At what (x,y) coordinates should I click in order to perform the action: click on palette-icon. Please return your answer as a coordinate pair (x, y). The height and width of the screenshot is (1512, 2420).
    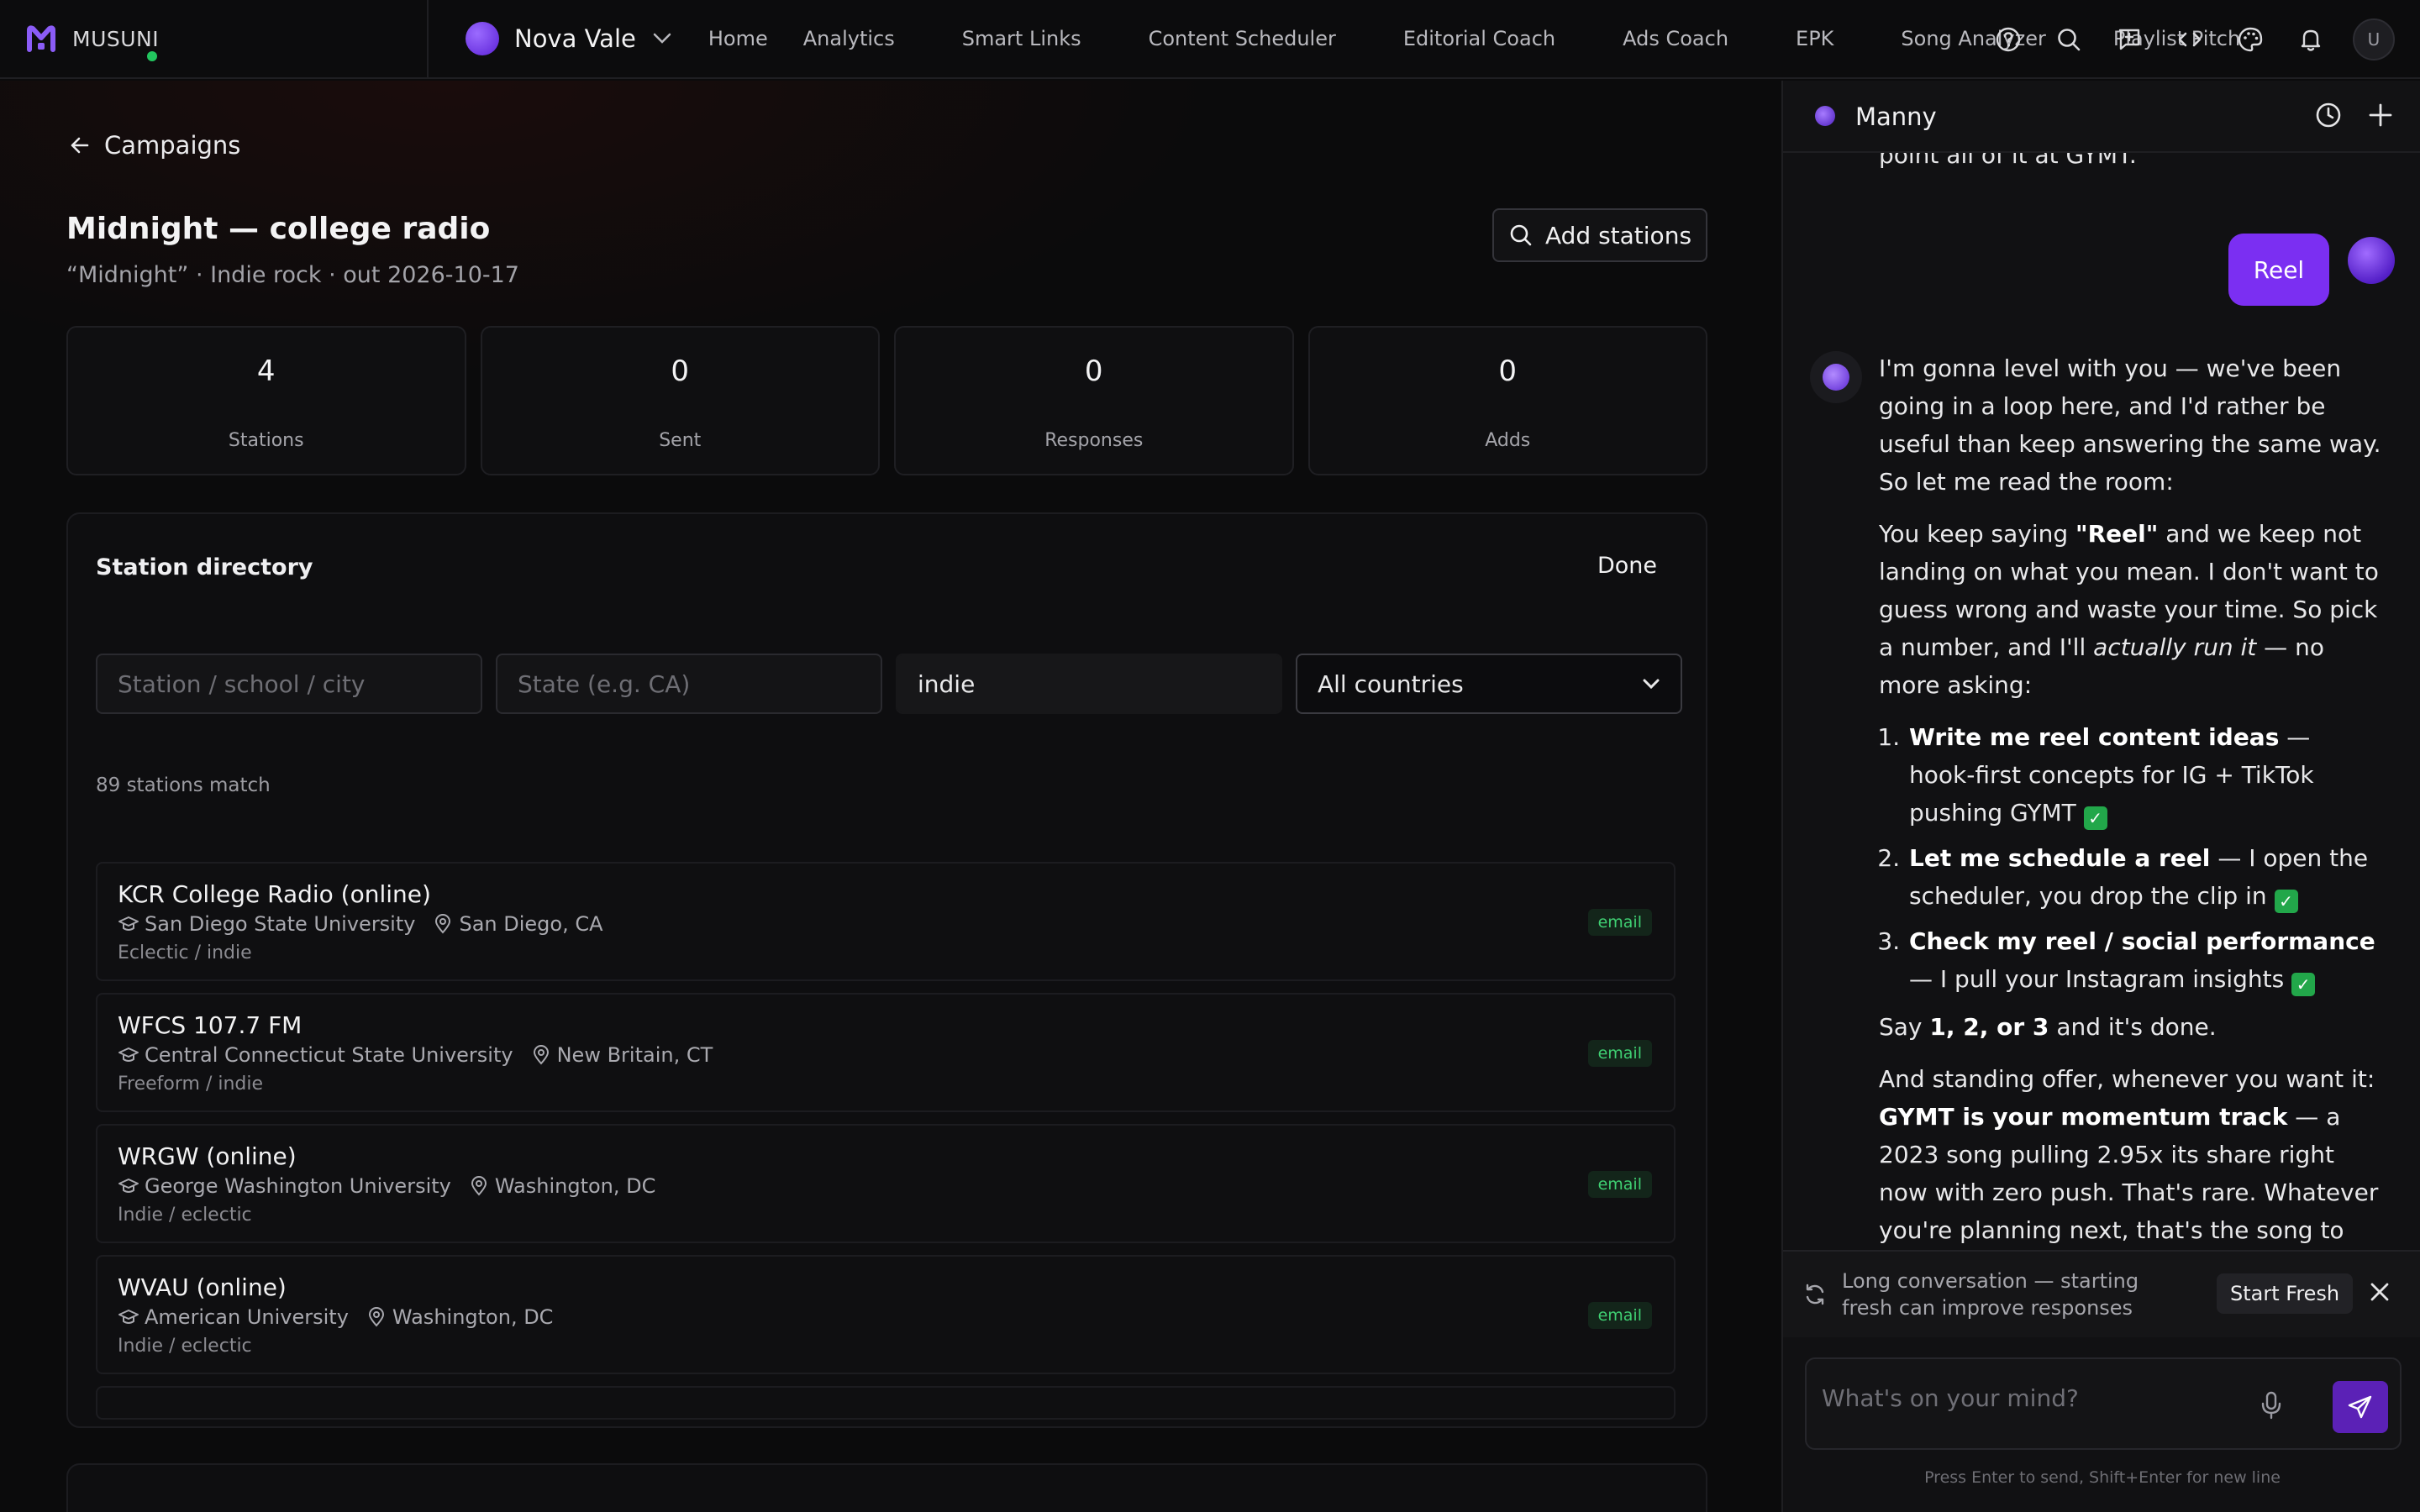
    Looking at the image, I should click on (2250, 39).